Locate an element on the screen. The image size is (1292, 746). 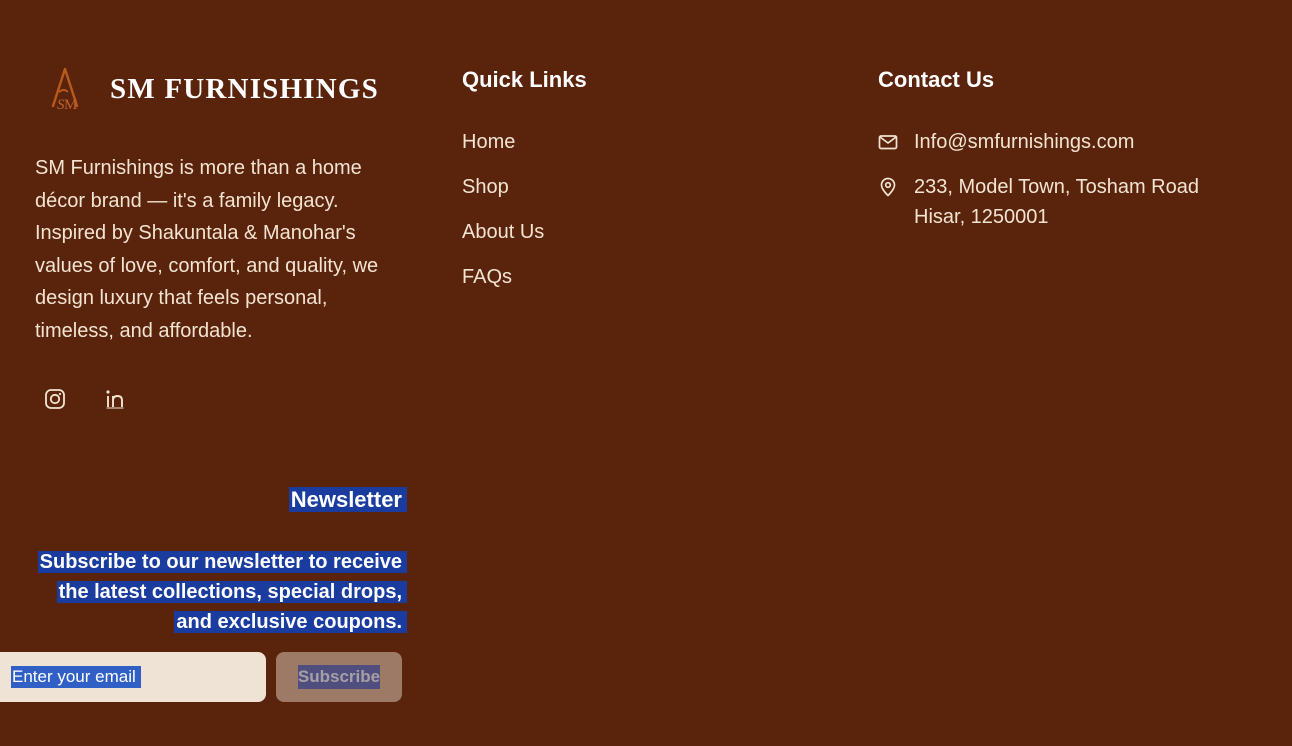
linkedin-icon is located at coordinates (115, 399).